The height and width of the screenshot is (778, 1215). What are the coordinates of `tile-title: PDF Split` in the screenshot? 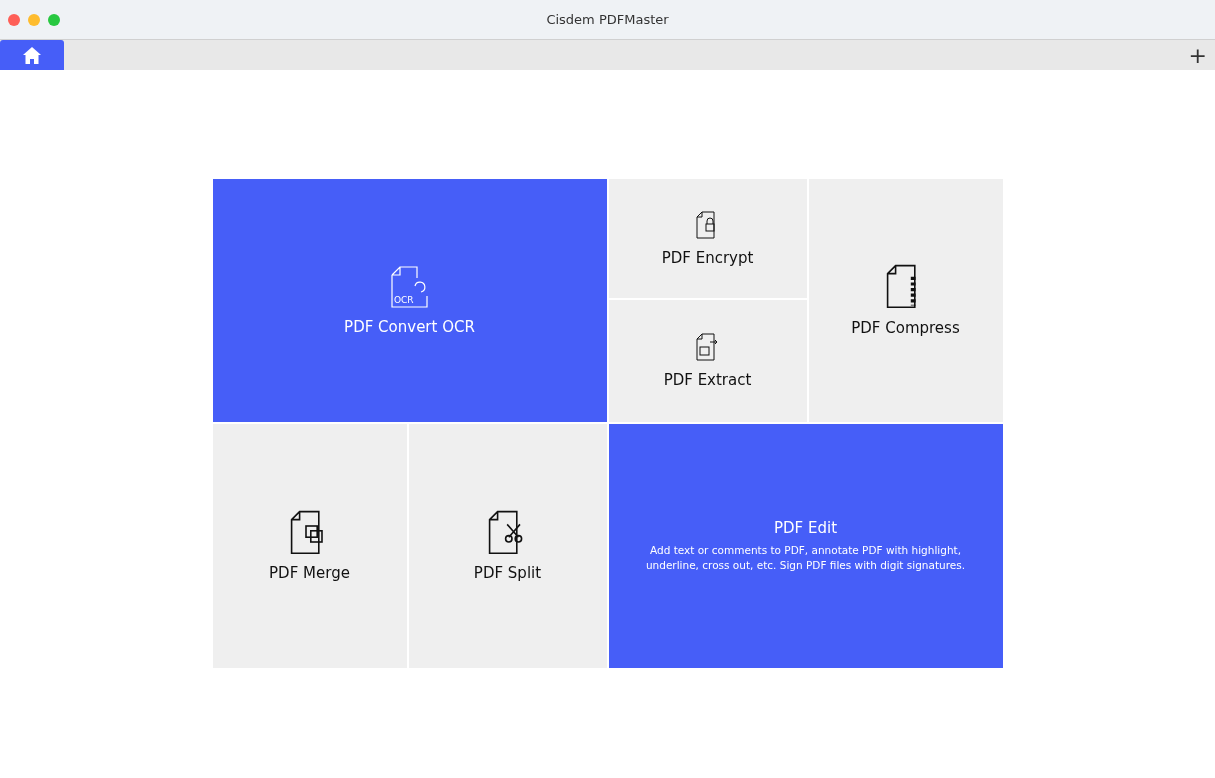 It's located at (507, 573).